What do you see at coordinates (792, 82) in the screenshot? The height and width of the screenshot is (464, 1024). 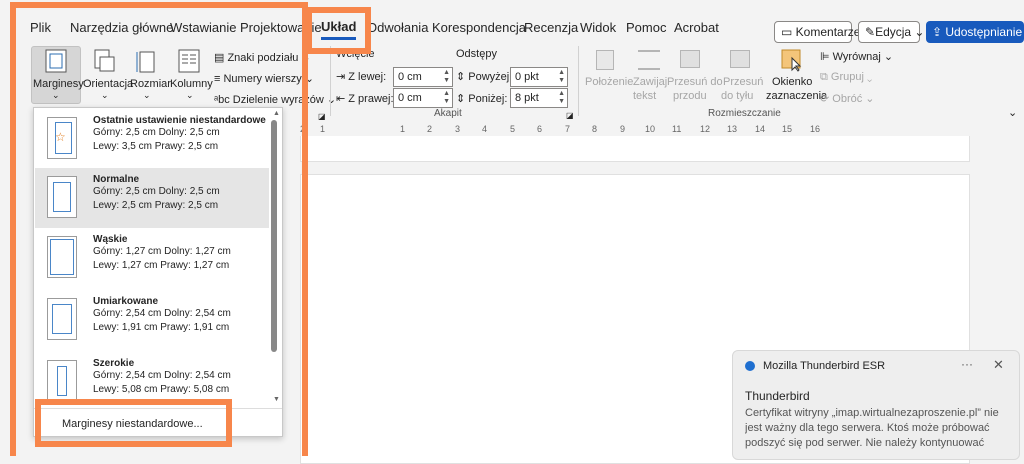 I see `selection-pane-label-1: Okienko` at bounding box center [792, 82].